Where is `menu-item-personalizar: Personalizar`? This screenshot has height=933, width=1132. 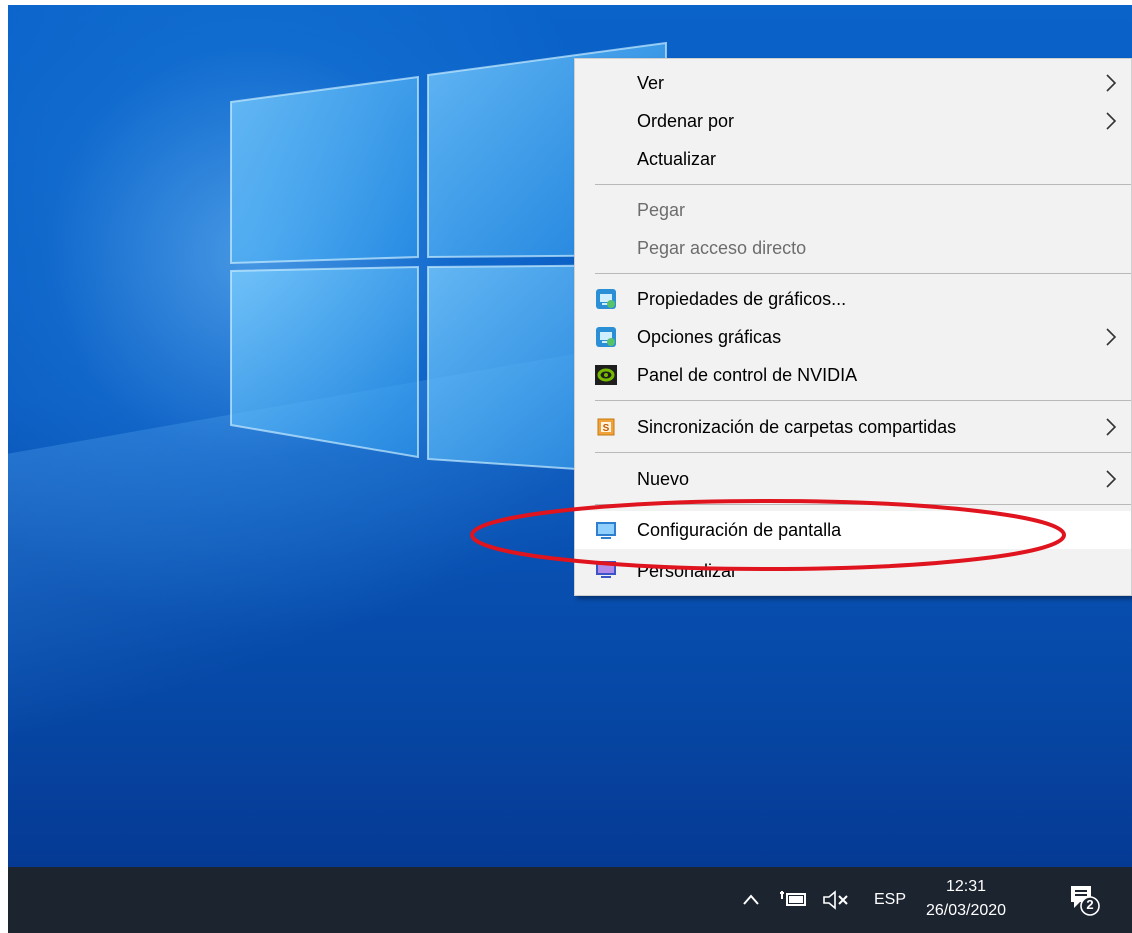 menu-item-personalizar: Personalizar is located at coordinates (853, 568).